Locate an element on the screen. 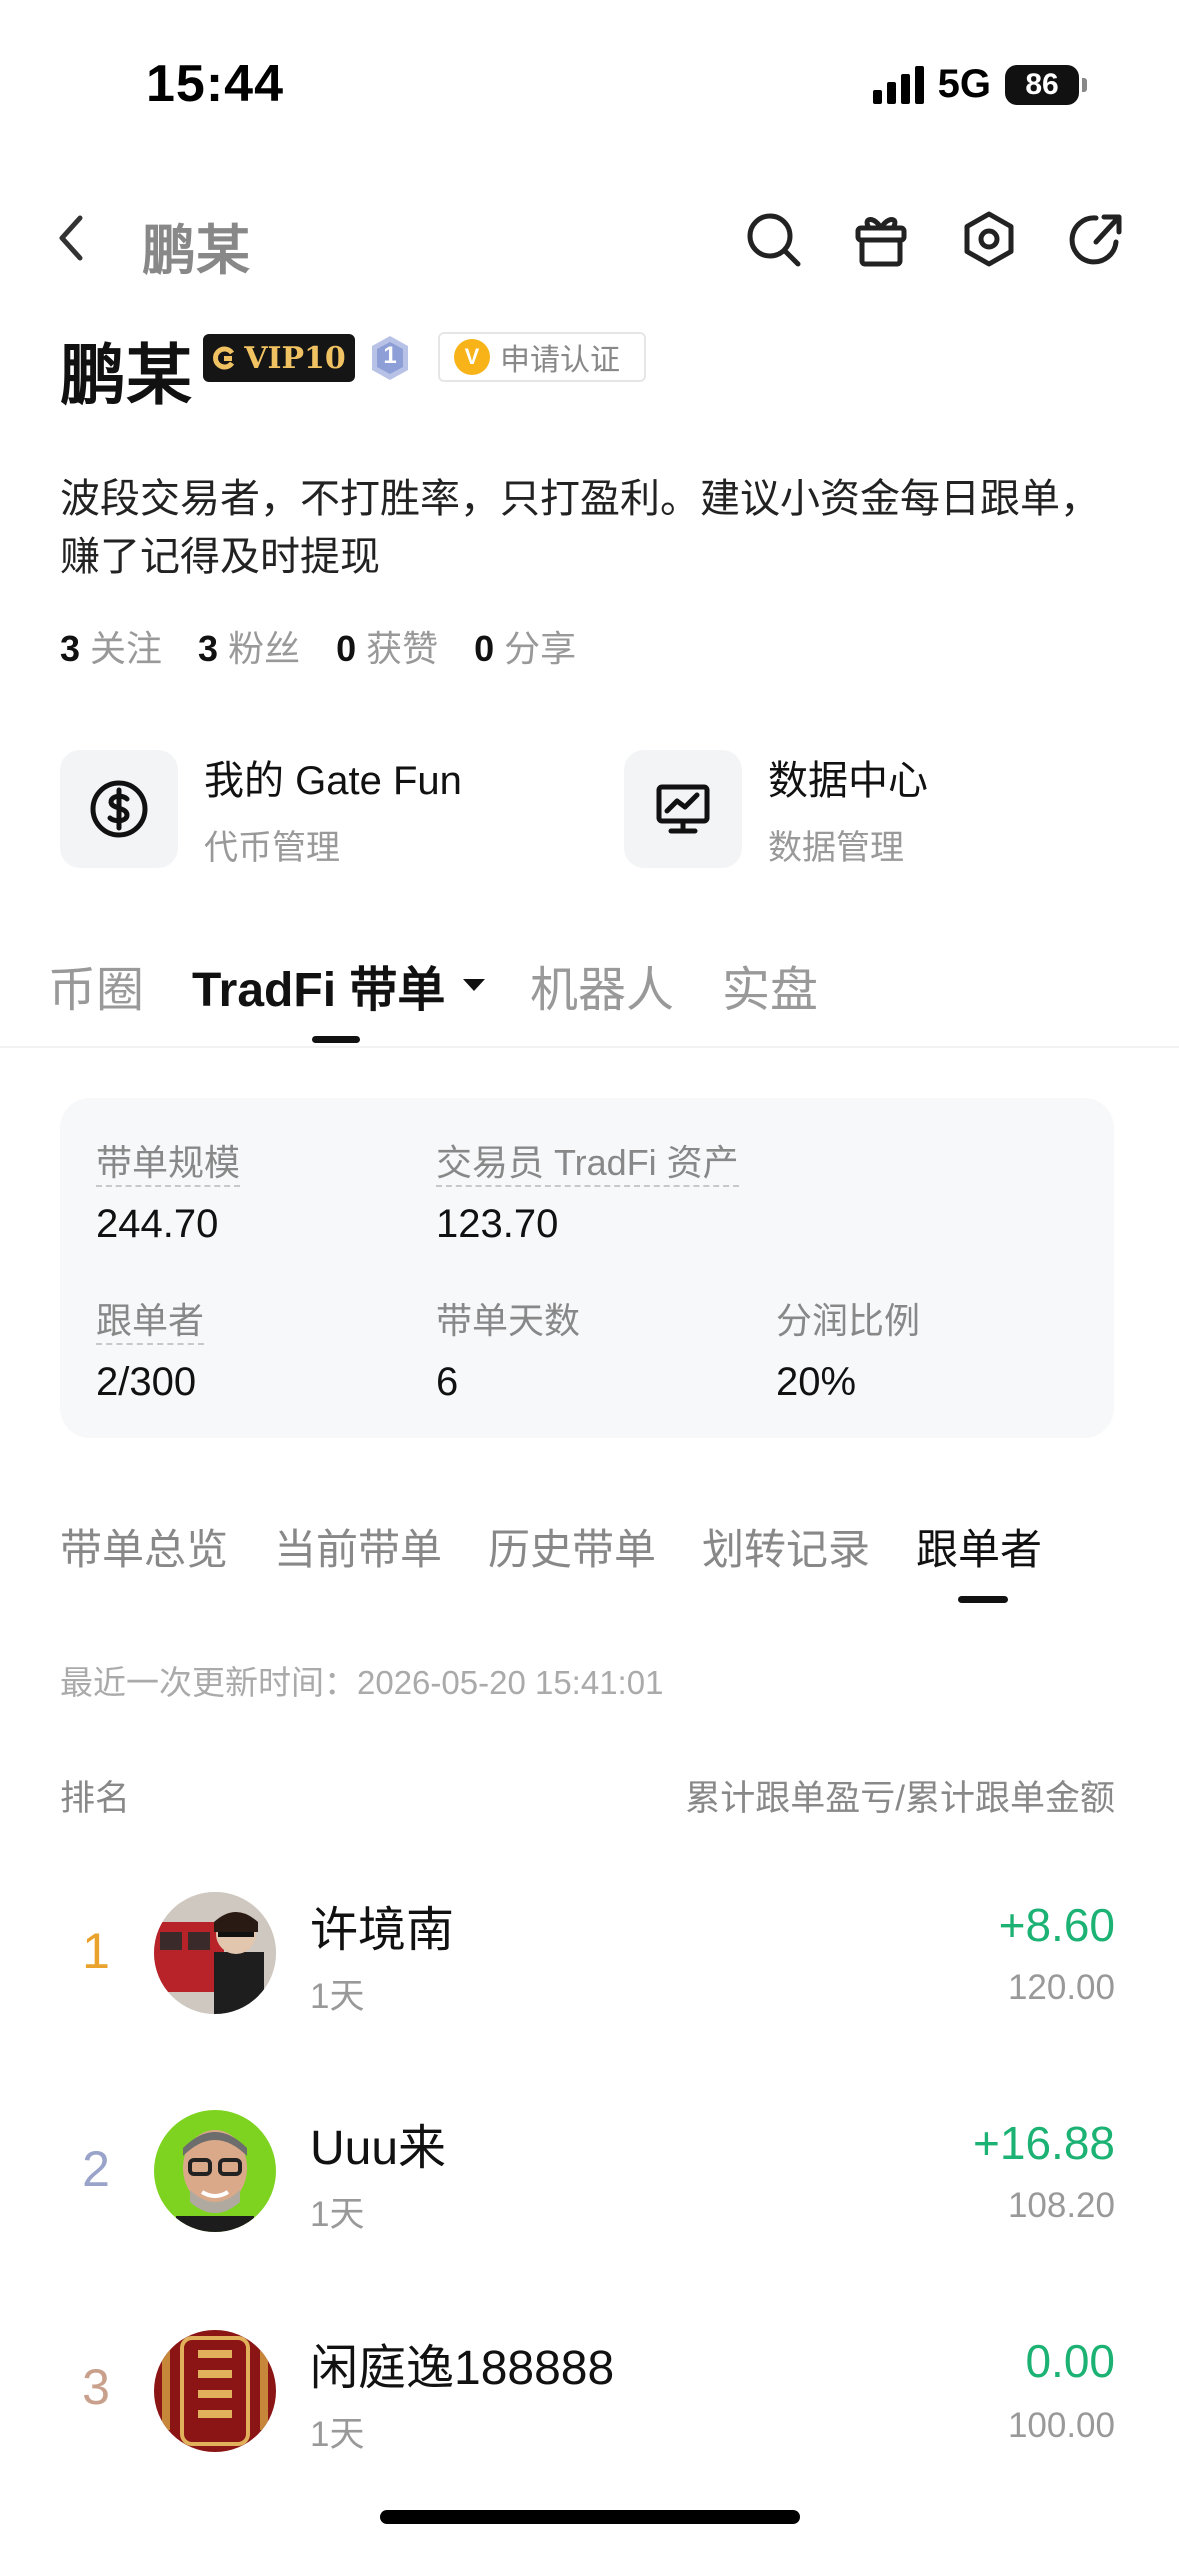  battery-icon: 86 is located at coordinates (1046, 84).